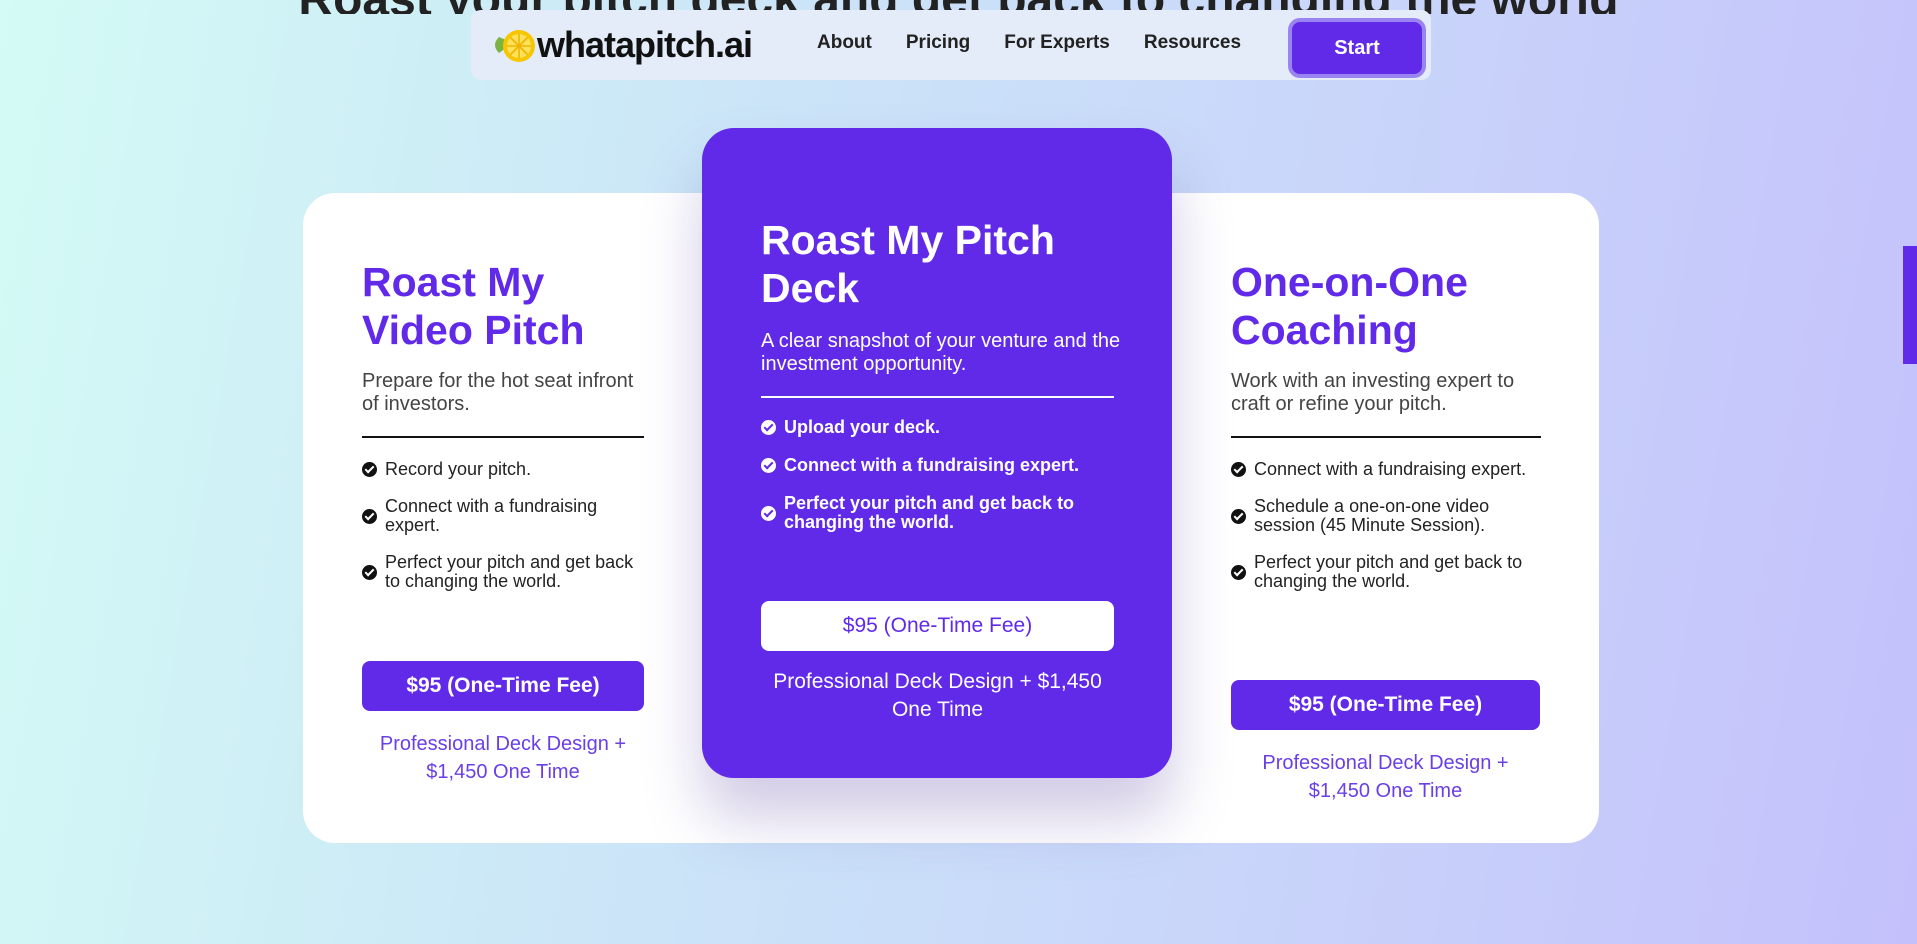  What do you see at coordinates (1349, 306) in the screenshot?
I see `plan-title: One-on-One Coaching` at bounding box center [1349, 306].